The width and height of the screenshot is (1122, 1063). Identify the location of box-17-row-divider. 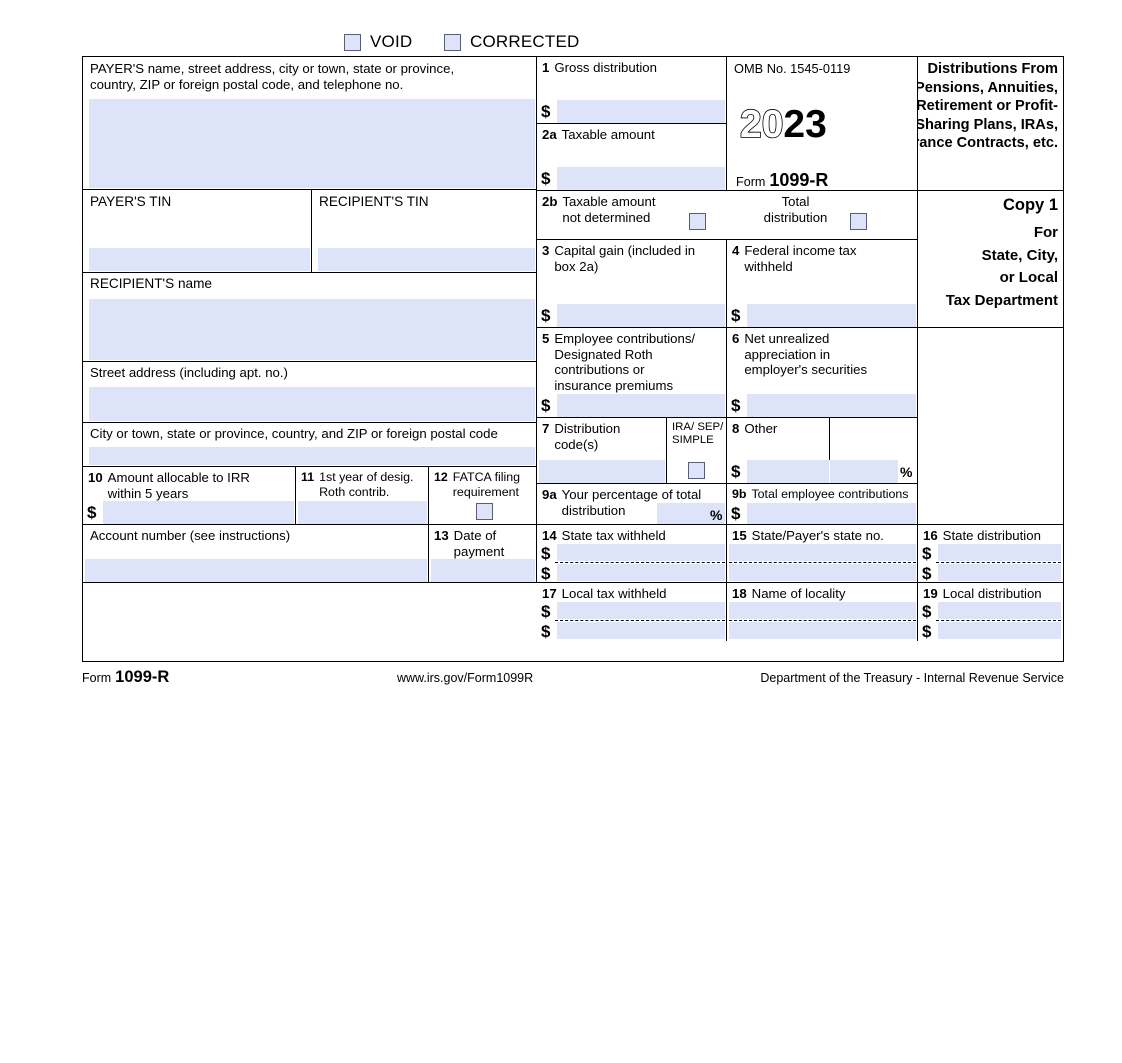
(640, 620).